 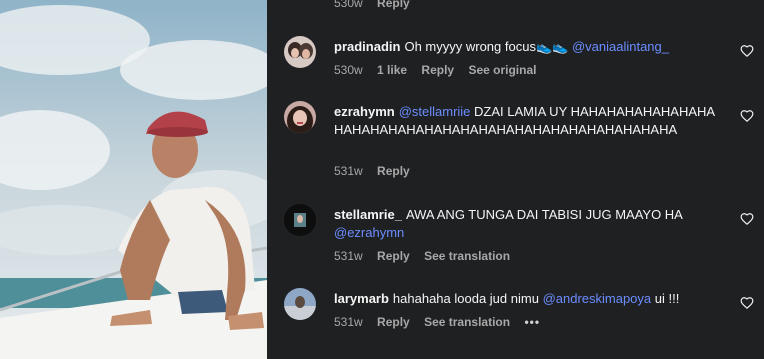 What do you see at coordinates (465, 298) in the screenshot?
I see `comment-body: hahahaha looda jud nimu` at bounding box center [465, 298].